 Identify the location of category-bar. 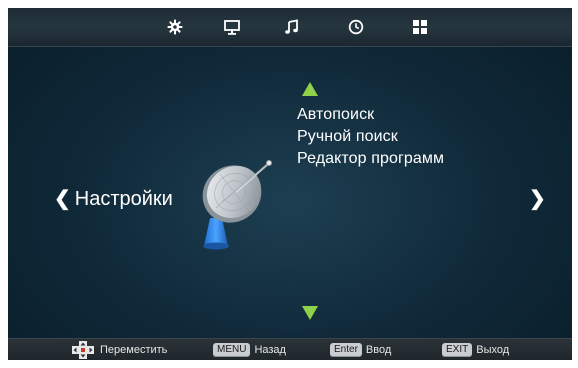
(290, 27).